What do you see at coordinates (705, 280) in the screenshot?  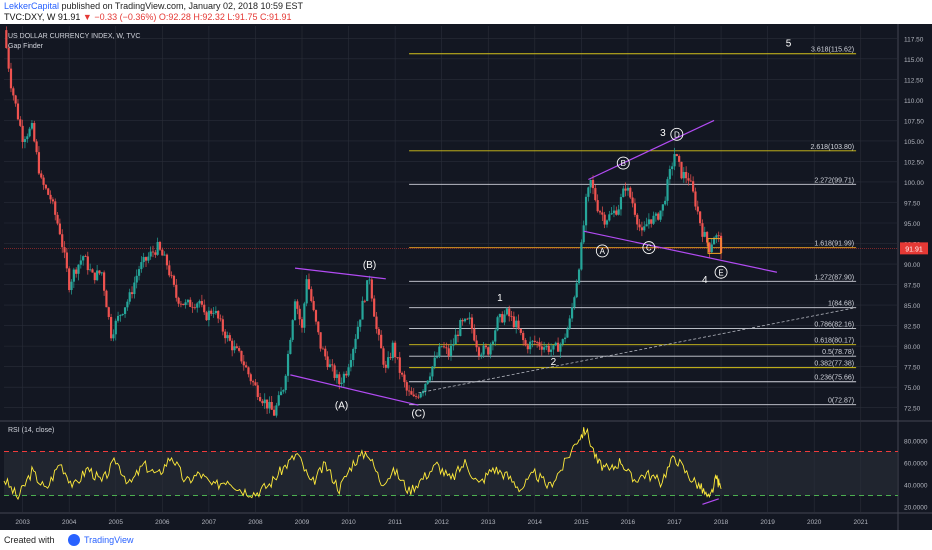 I see `wave-label: 4` at bounding box center [705, 280].